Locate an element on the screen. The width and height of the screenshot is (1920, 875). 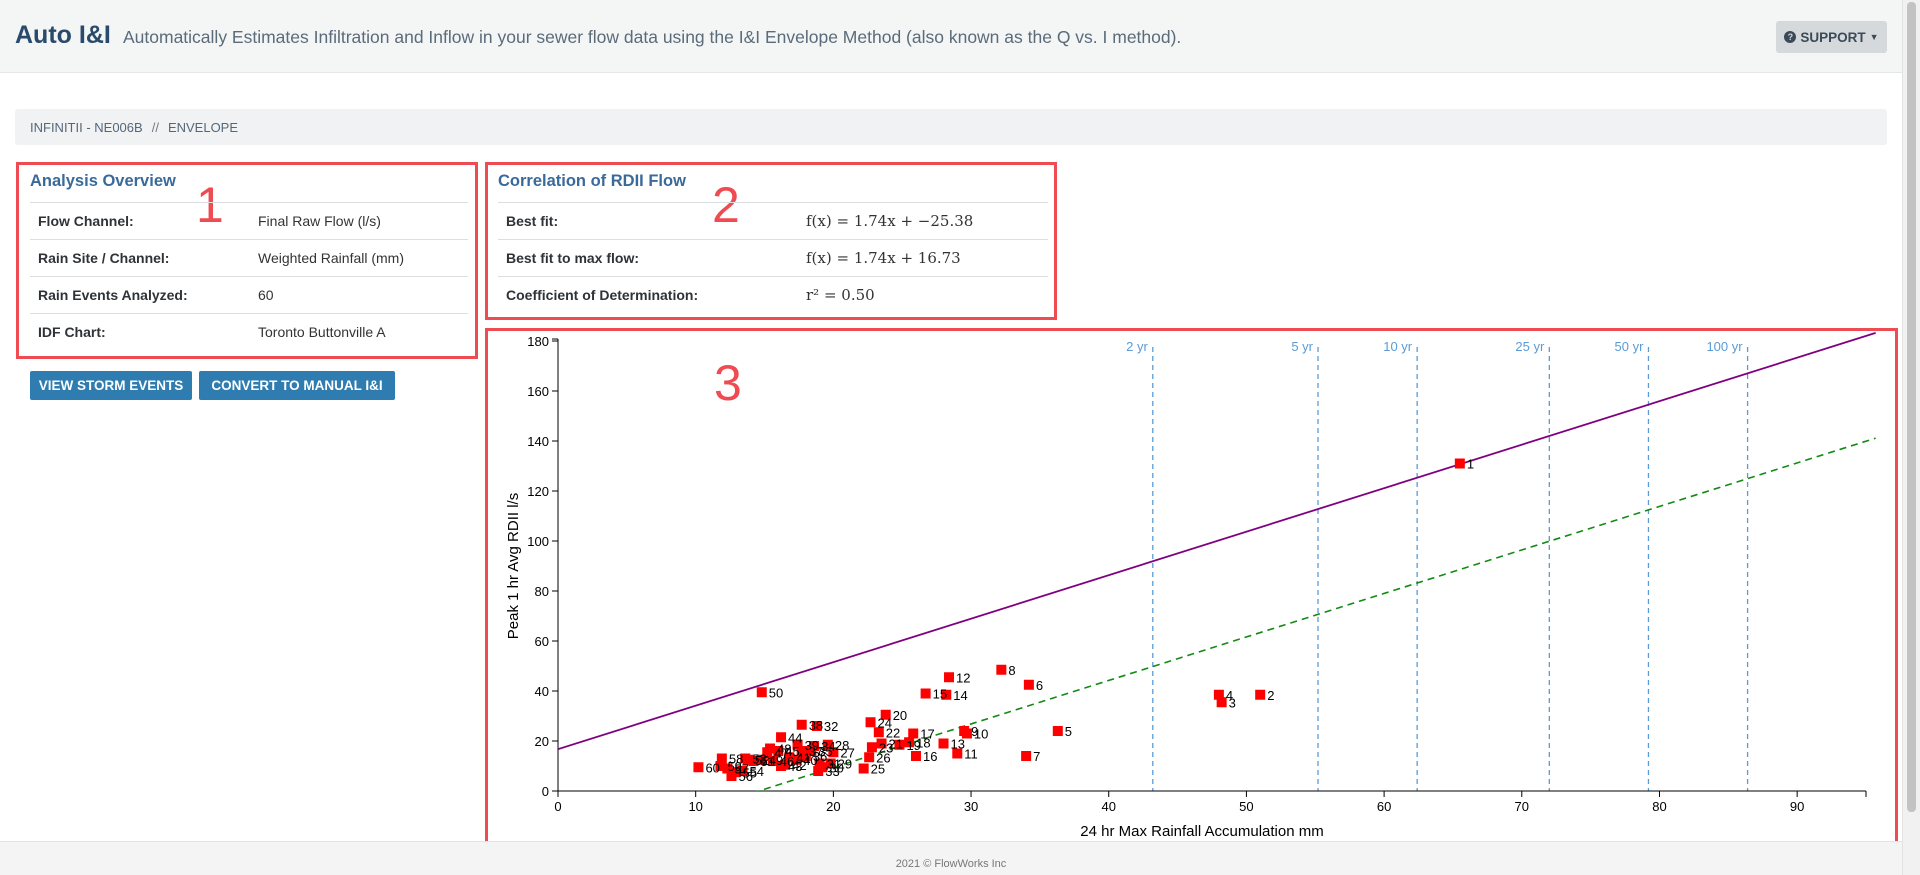
data-point-label: 50 is located at coordinates (776, 692).